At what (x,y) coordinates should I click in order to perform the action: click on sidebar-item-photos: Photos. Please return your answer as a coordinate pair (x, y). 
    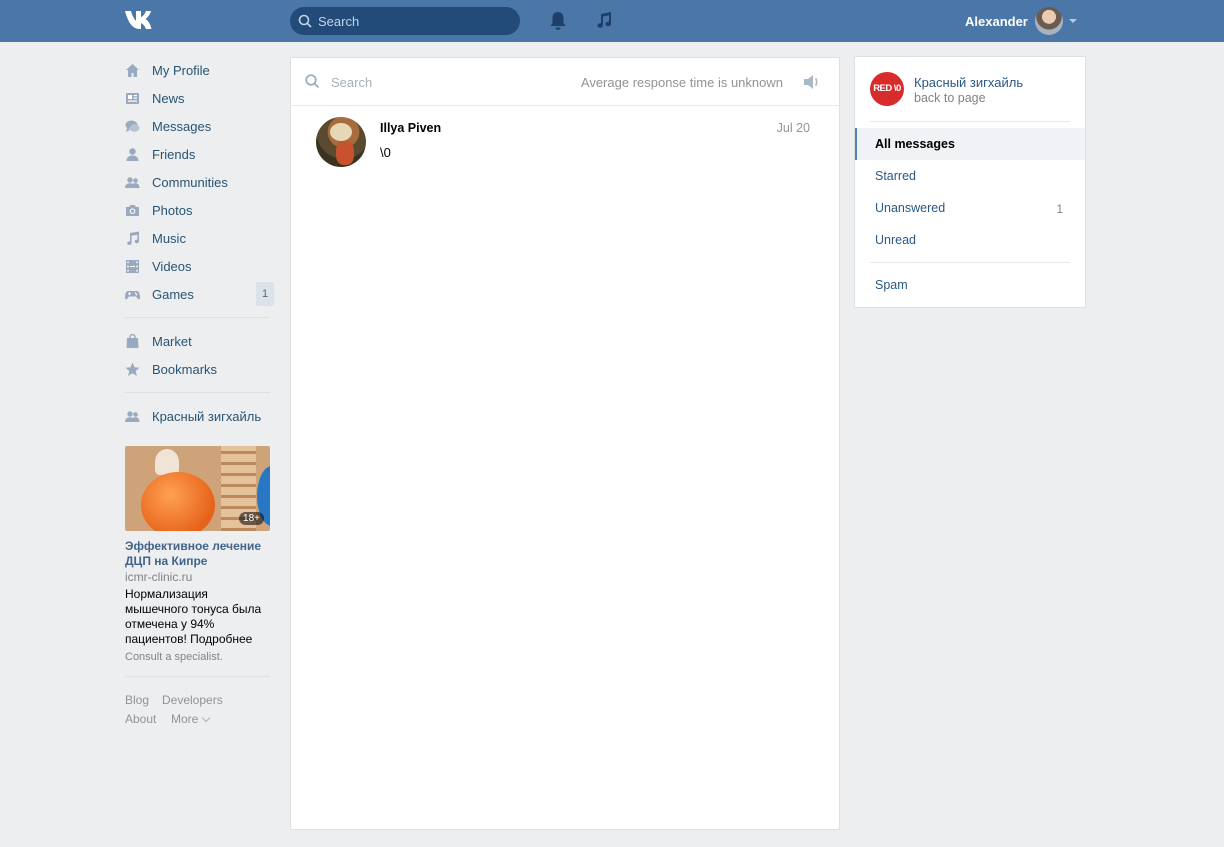
    Looking at the image, I should click on (199, 210).